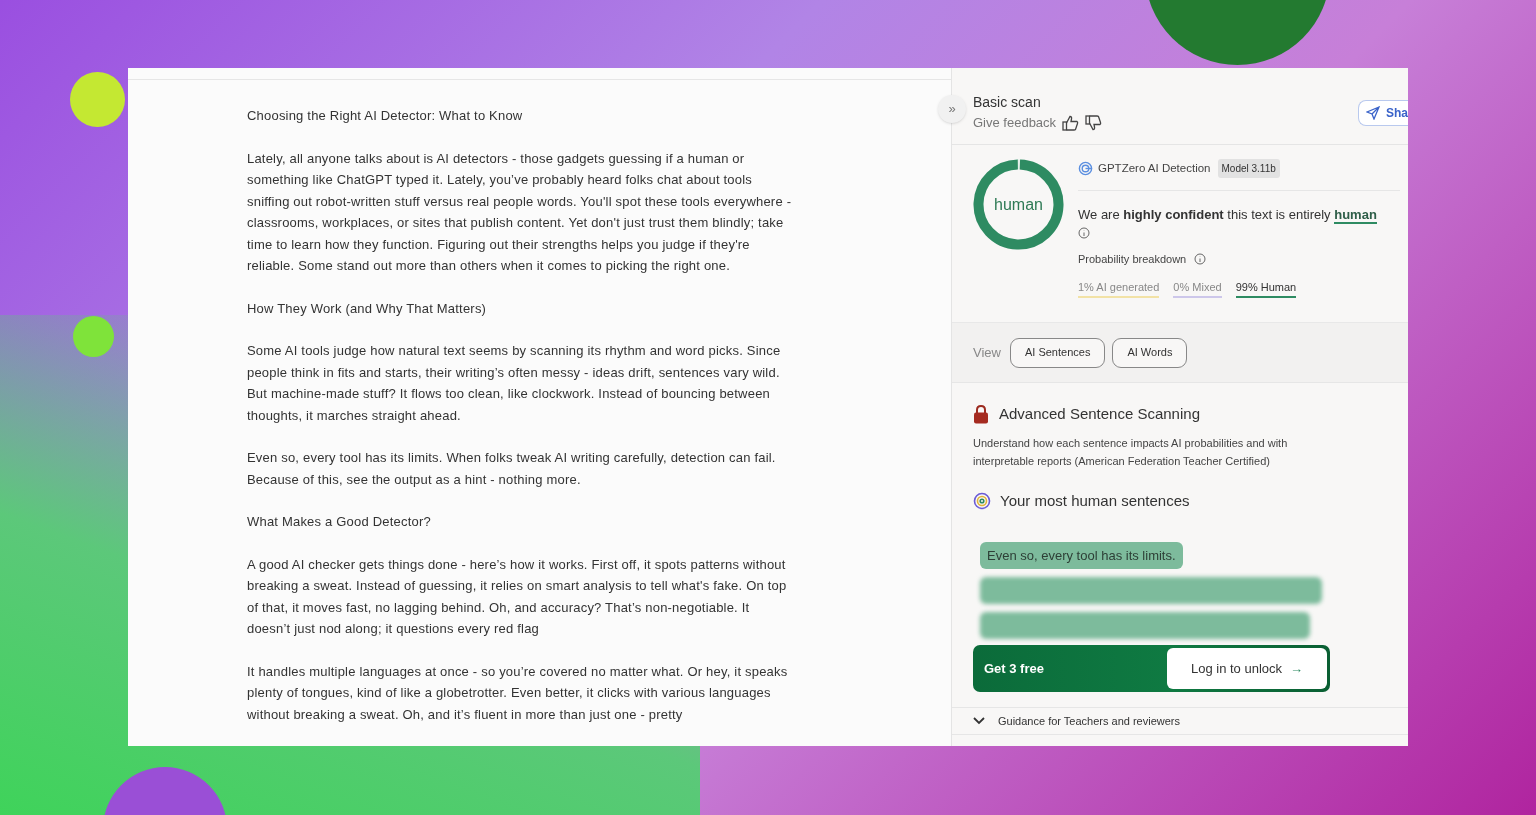 This screenshot has height=815, width=1536. What do you see at coordinates (1132, 259) in the screenshot?
I see `breakdown-label: Probability breakdown` at bounding box center [1132, 259].